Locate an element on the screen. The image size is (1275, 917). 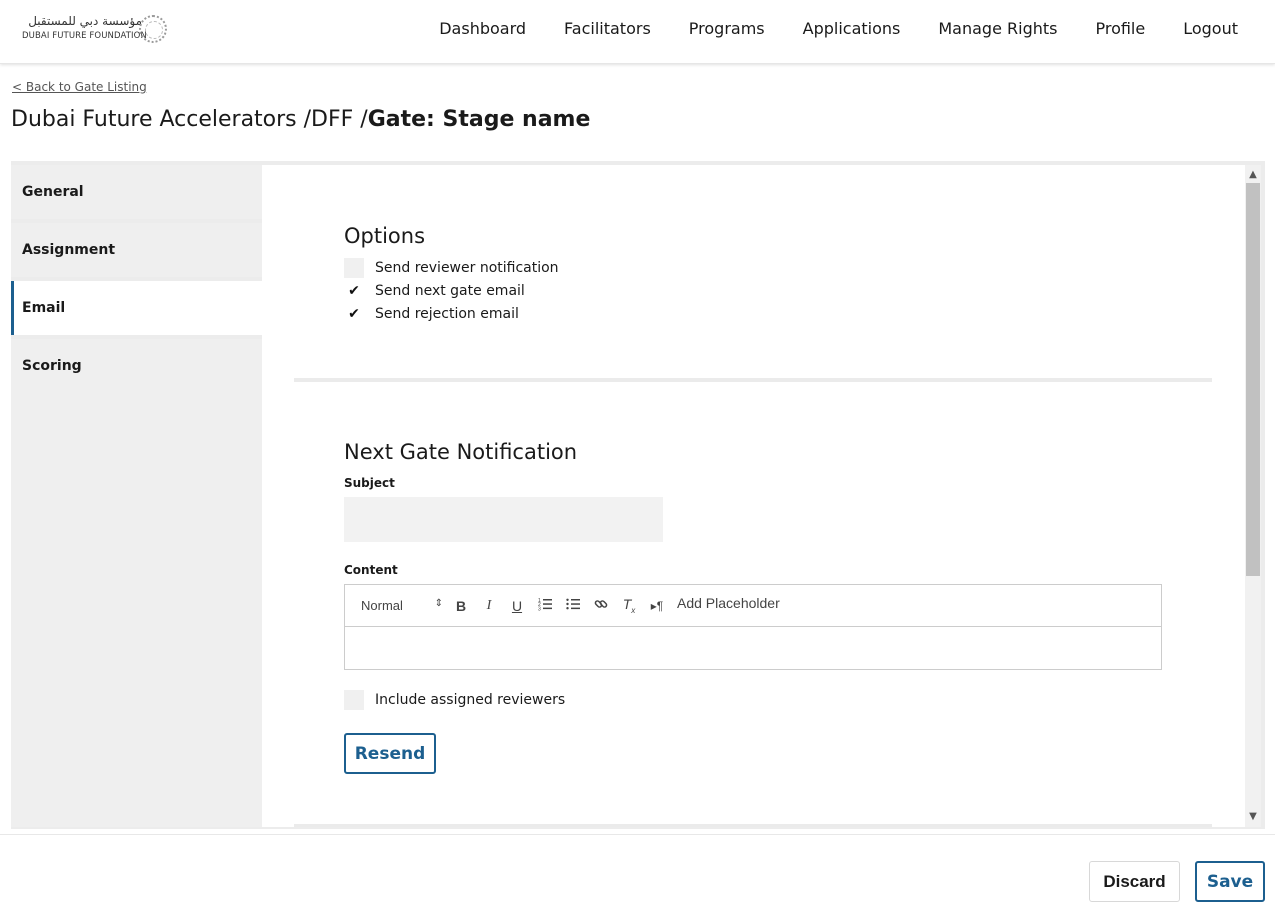
option-label: Send rejection email is located at coordinates (447, 314).